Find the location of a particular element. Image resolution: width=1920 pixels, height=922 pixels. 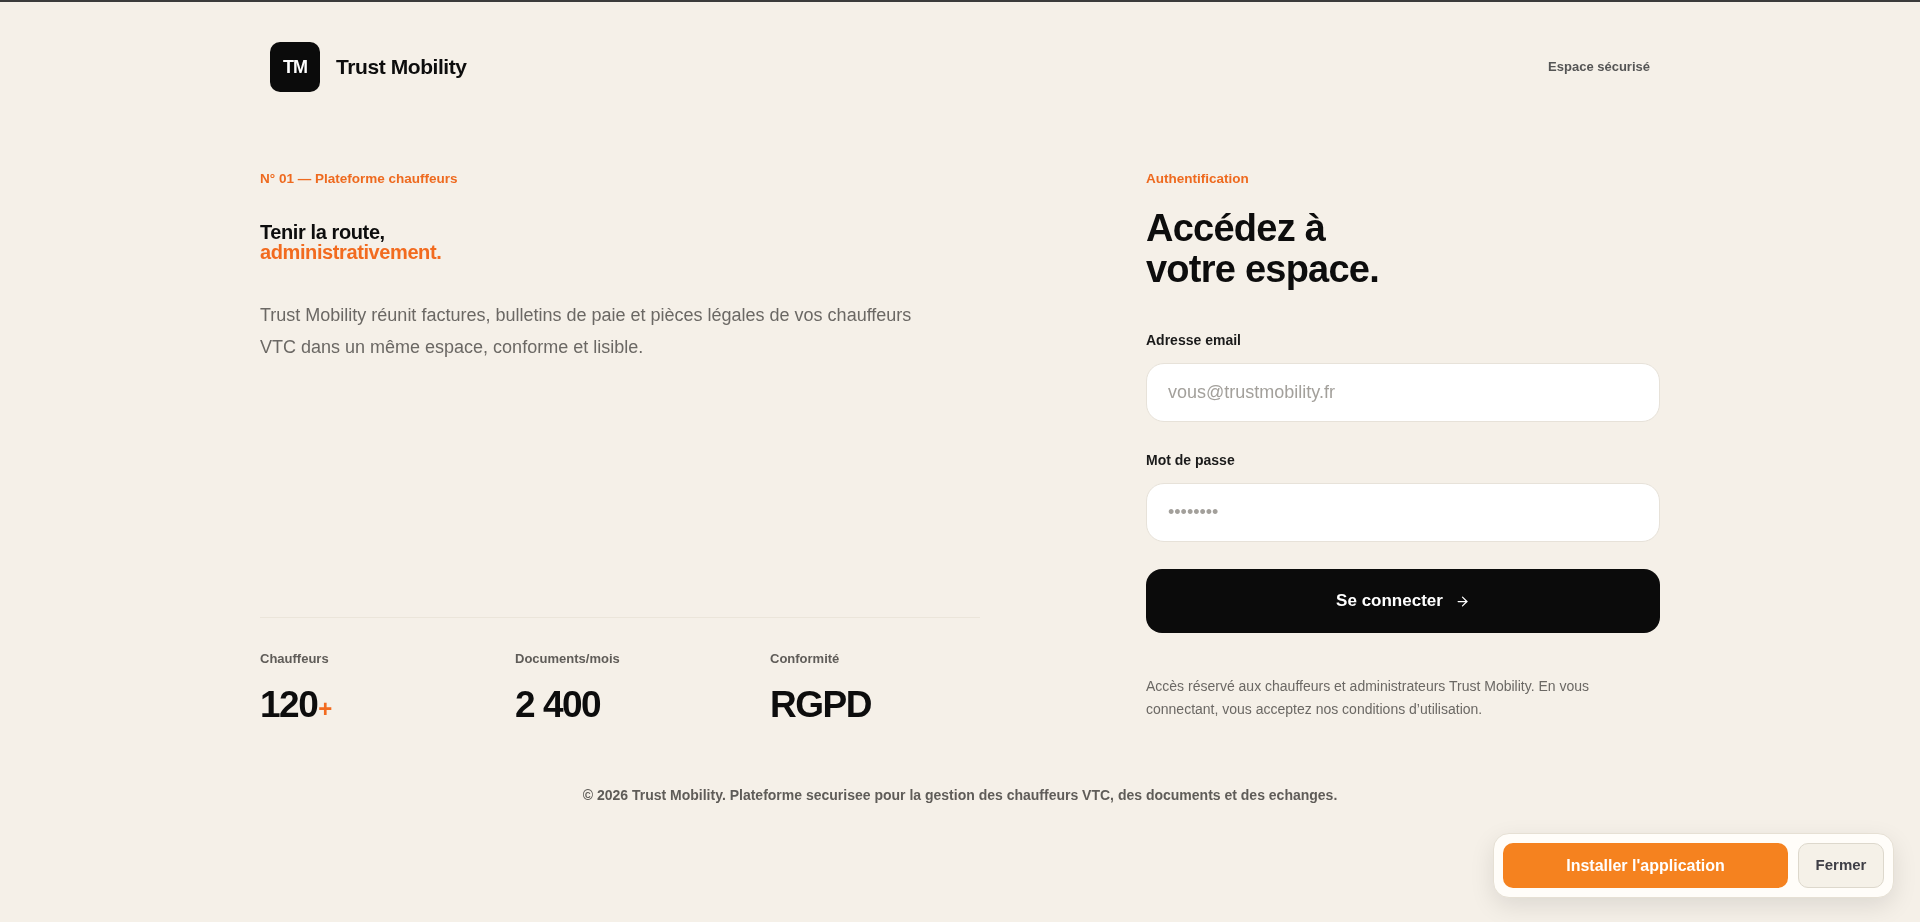

login-heading: Accédez à votre espace. is located at coordinates (1263, 249).